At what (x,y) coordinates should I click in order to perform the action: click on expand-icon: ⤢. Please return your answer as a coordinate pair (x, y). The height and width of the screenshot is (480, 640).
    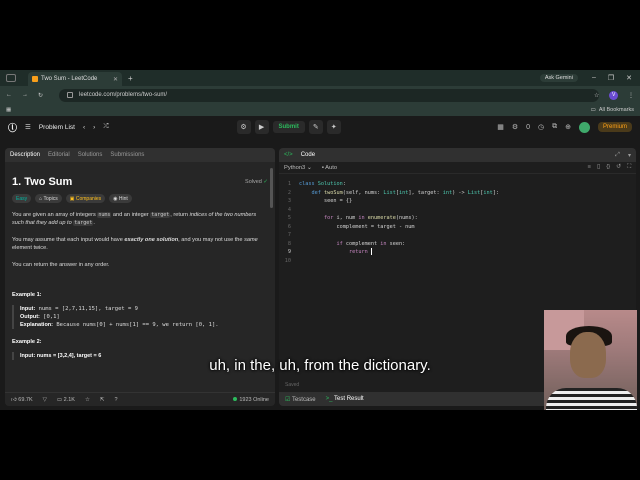
    Looking at the image, I should click on (617, 155).